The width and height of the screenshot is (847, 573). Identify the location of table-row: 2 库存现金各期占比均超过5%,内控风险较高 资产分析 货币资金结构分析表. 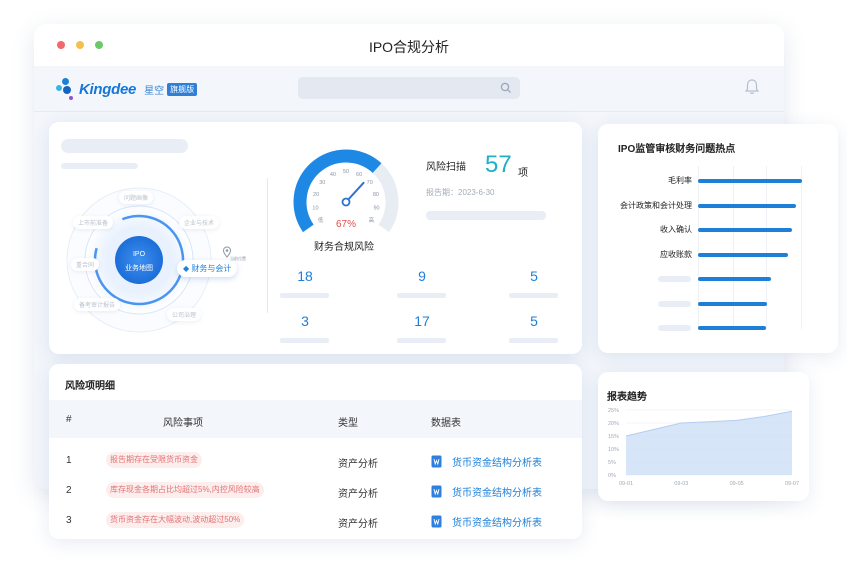
(315, 491).